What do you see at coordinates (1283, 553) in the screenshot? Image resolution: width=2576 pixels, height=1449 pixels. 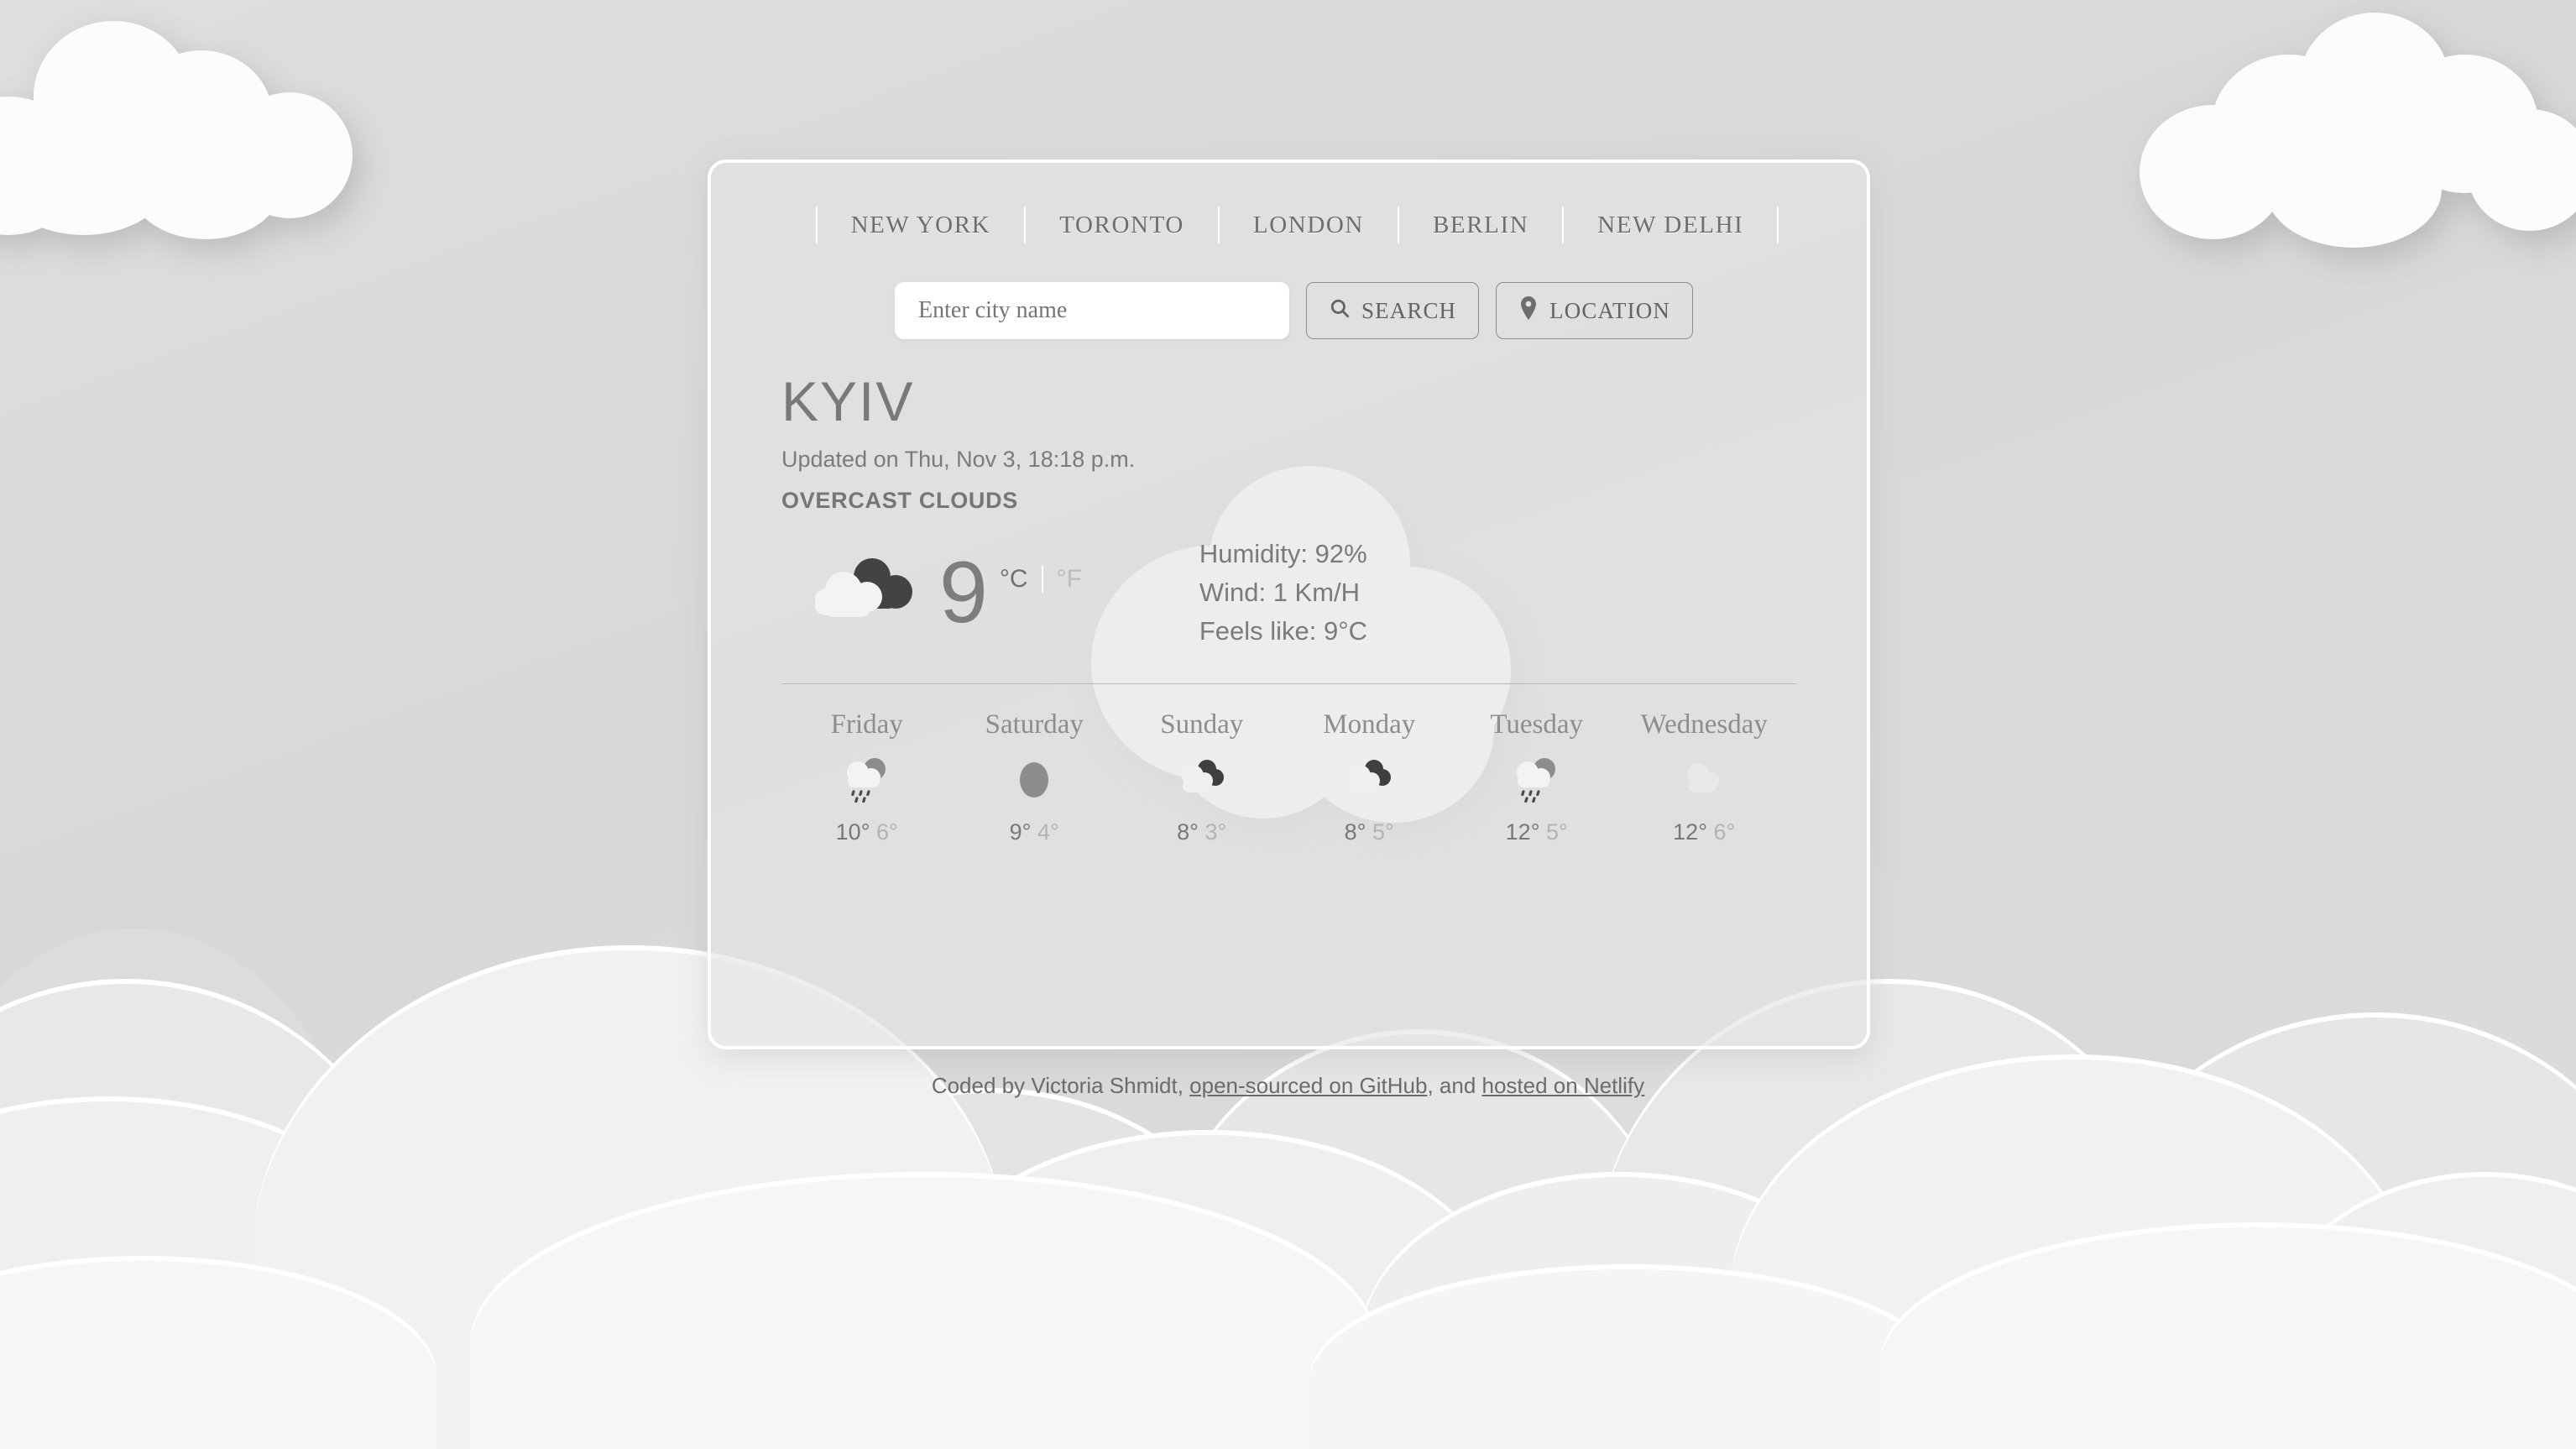 I see `humidity-value: Humidity: 92%` at bounding box center [1283, 553].